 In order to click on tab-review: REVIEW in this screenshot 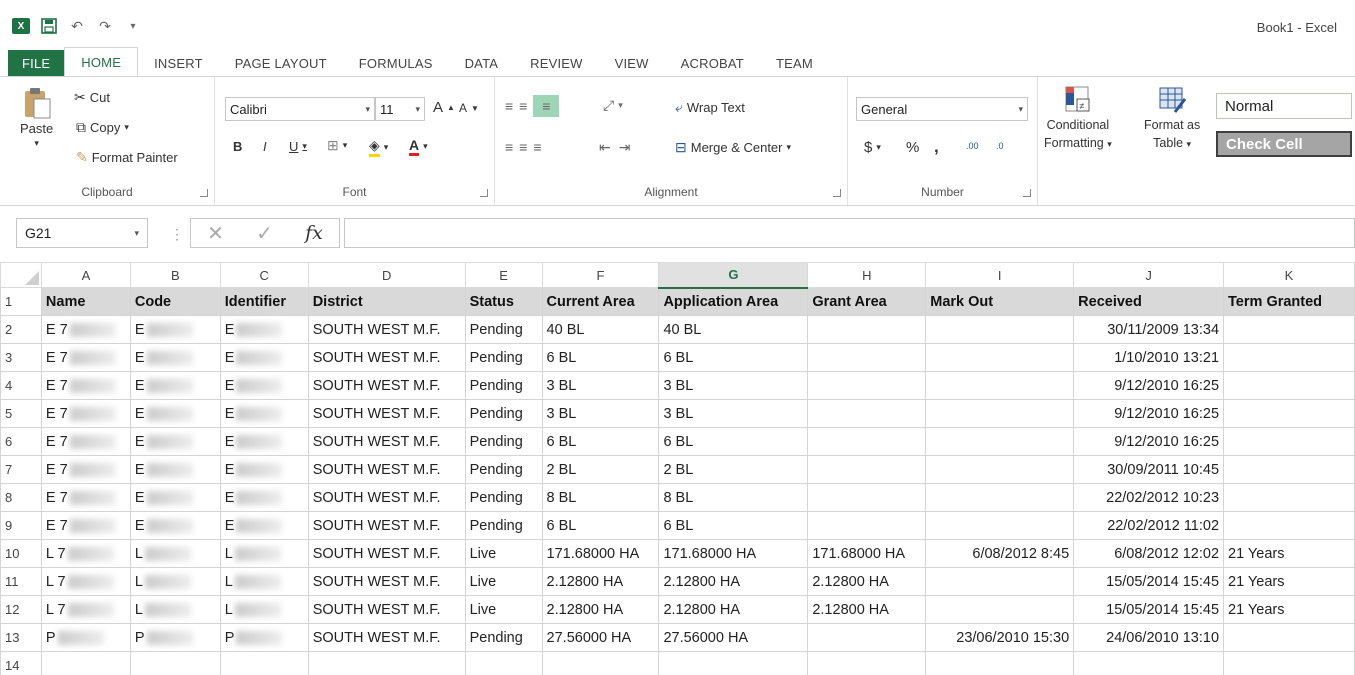, I will do `click(556, 63)`.